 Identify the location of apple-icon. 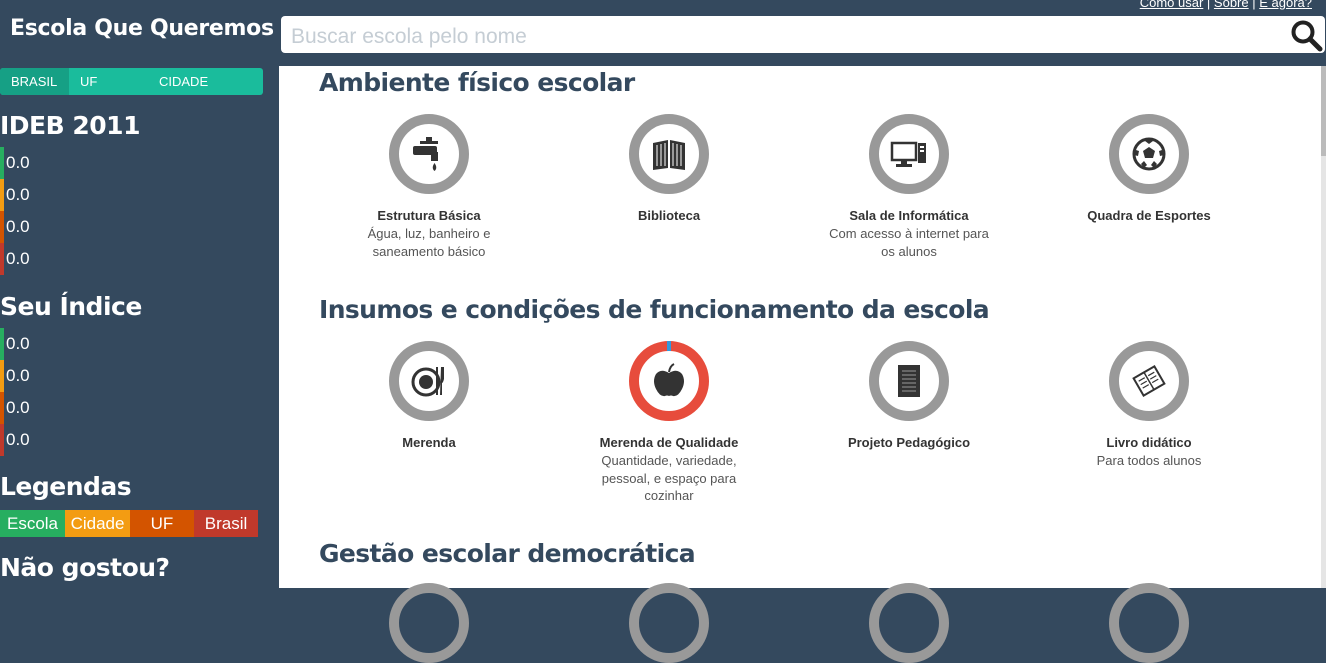
(669, 380).